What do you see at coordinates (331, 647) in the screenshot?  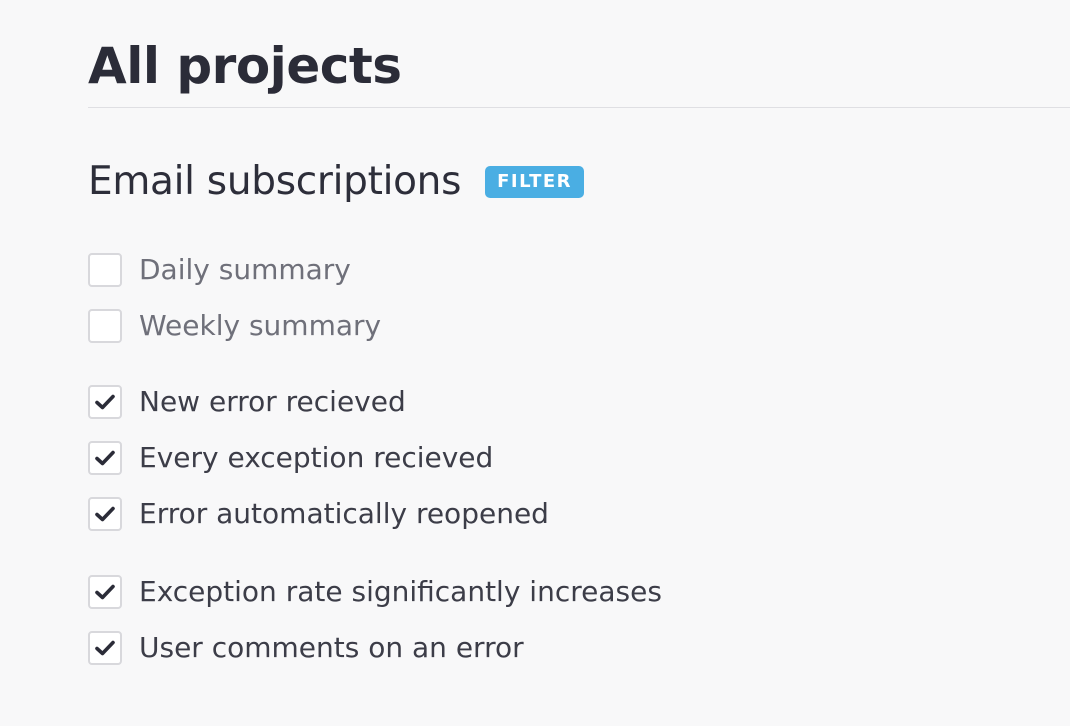 I see `option-label: User comments on an error` at bounding box center [331, 647].